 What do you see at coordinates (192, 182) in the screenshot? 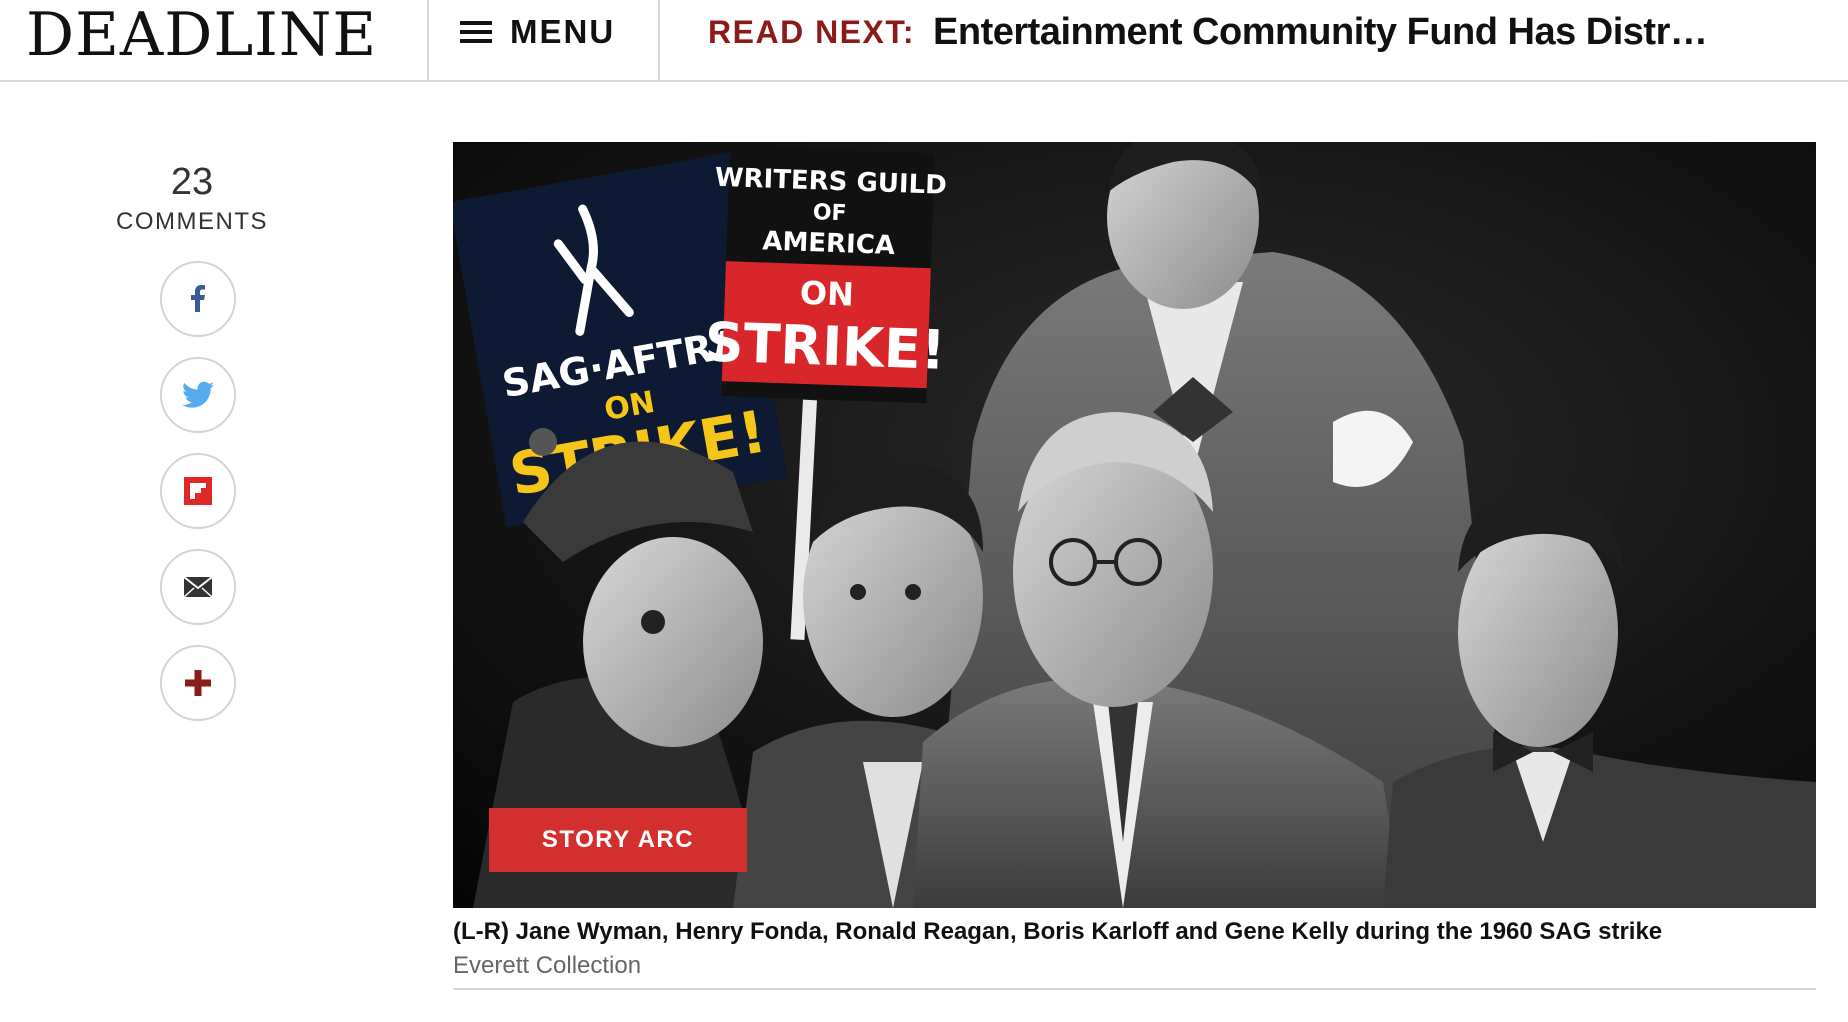
I see `comment-count: 23` at bounding box center [192, 182].